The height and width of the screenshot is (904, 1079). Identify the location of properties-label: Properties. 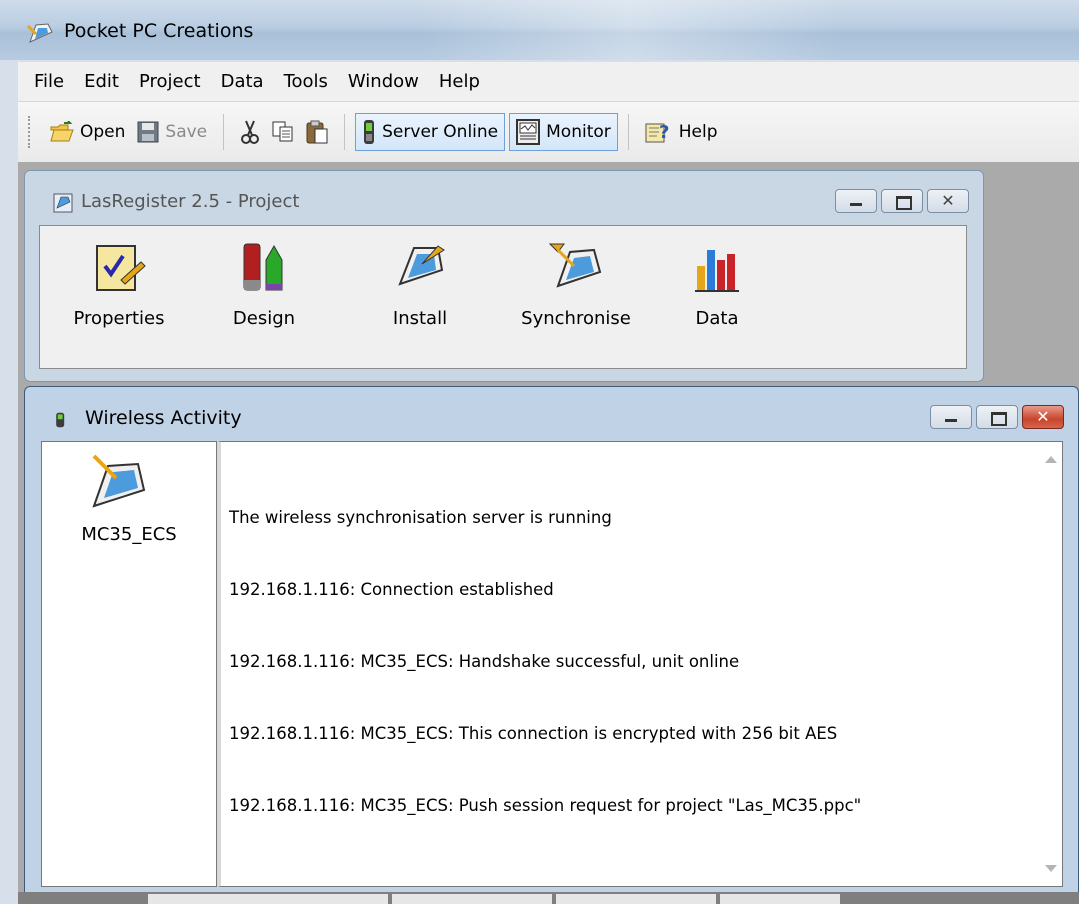
(119, 318).